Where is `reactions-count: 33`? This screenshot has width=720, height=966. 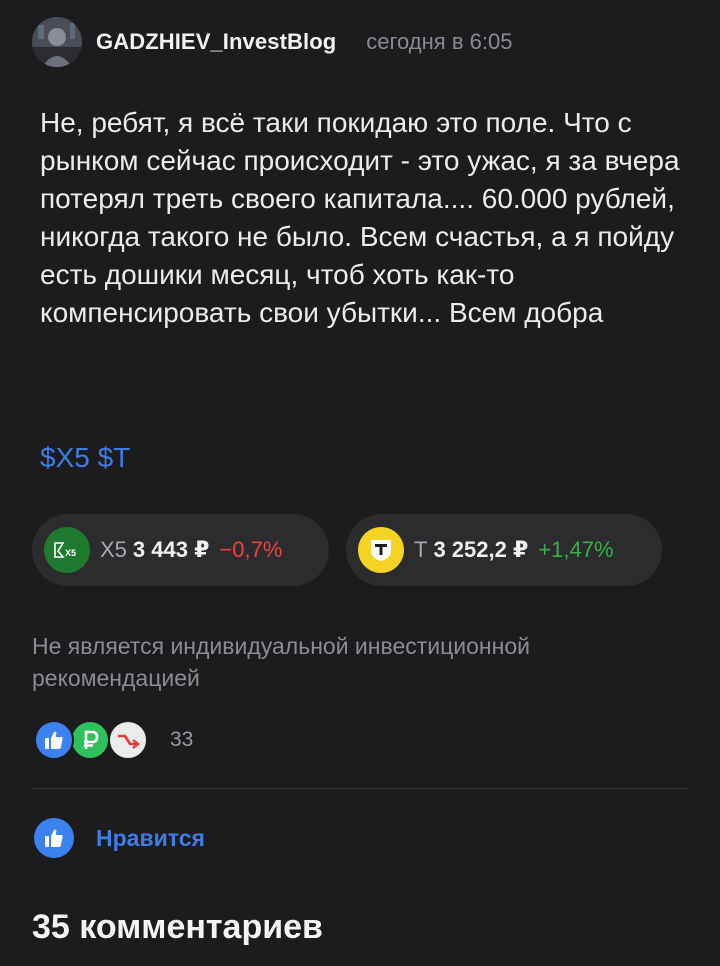
reactions-count: 33 is located at coordinates (182, 739).